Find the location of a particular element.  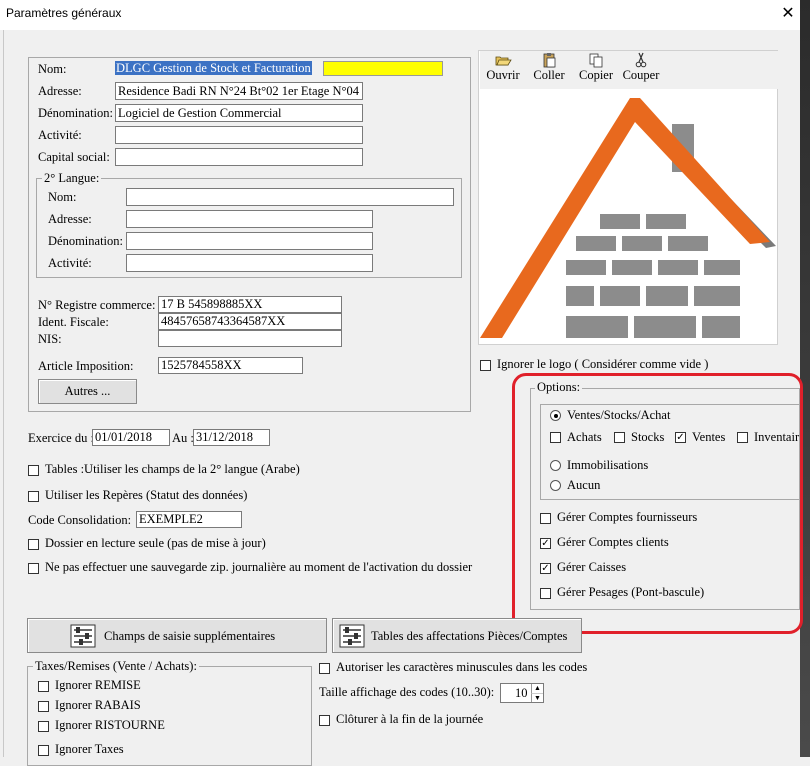

taille-codes-spinner: 10 ▲ ▼ is located at coordinates (522, 693).